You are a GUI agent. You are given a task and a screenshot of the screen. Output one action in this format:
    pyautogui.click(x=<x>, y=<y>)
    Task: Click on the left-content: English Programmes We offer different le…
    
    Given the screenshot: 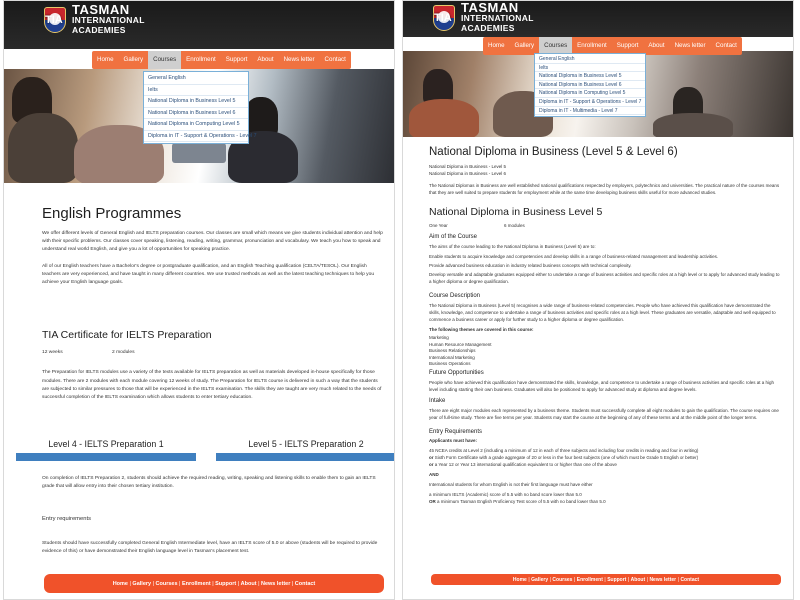 What is the action you would take?
    pyautogui.click(x=214, y=303)
    